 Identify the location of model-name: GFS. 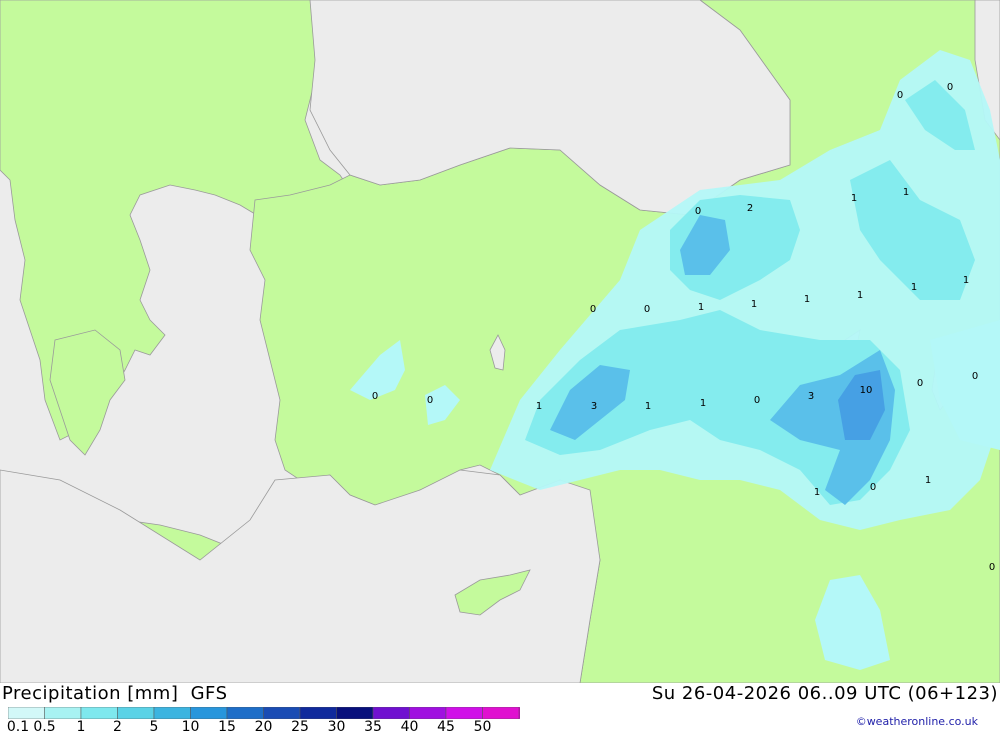
(209, 693).